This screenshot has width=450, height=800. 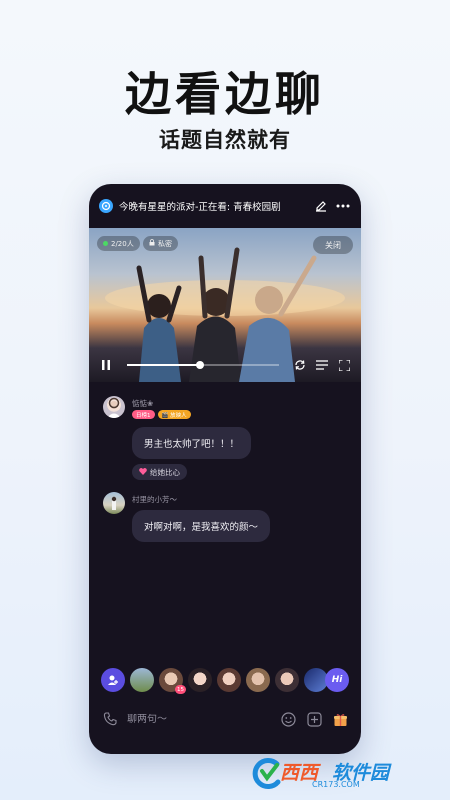 I want to click on room-title: 今晚有星星的派对-正在看: 青春校园剧, so click(x=200, y=207).